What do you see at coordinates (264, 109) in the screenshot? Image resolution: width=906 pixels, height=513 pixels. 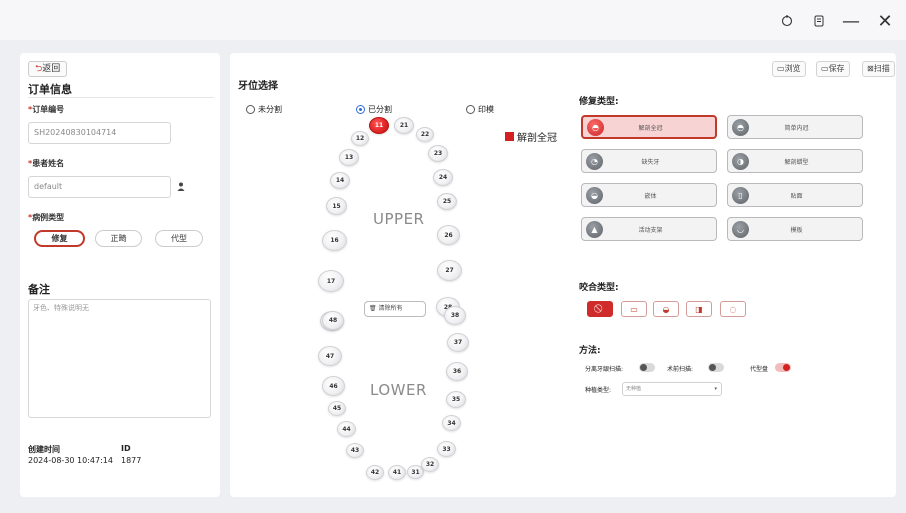 I see `radio-unsegmented: 未分割` at bounding box center [264, 109].